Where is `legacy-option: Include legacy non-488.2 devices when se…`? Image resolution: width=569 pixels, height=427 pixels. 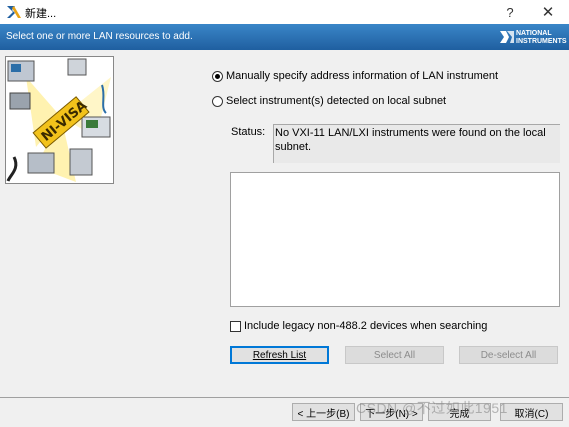 legacy-option: Include legacy non-488.2 devices when se… is located at coordinates (358, 326).